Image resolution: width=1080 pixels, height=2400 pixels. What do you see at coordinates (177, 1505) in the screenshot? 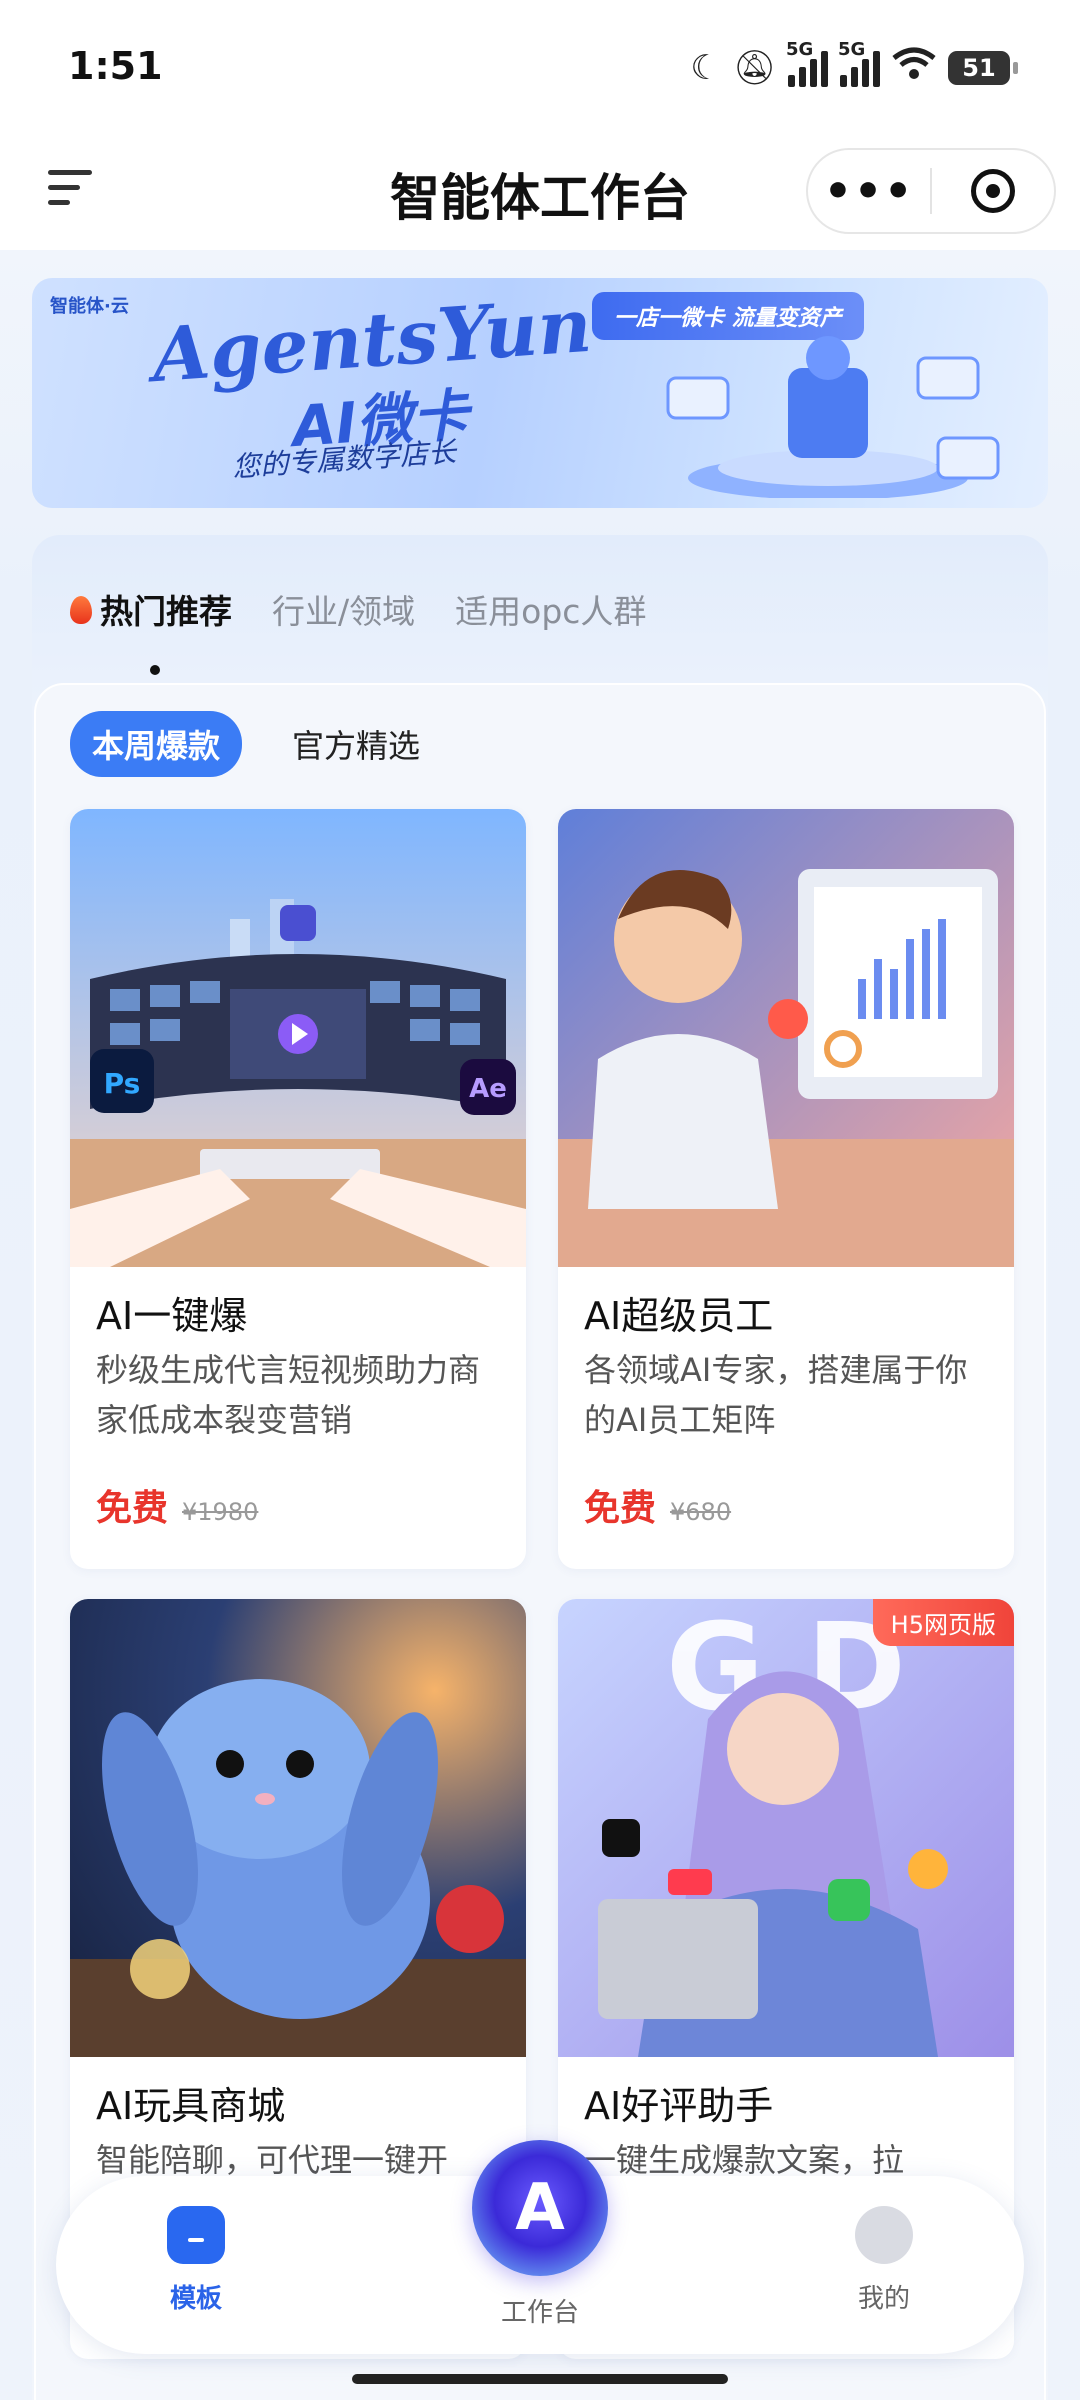
I see `price-row: 免费 ¥1980` at bounding box center [177, 1505].